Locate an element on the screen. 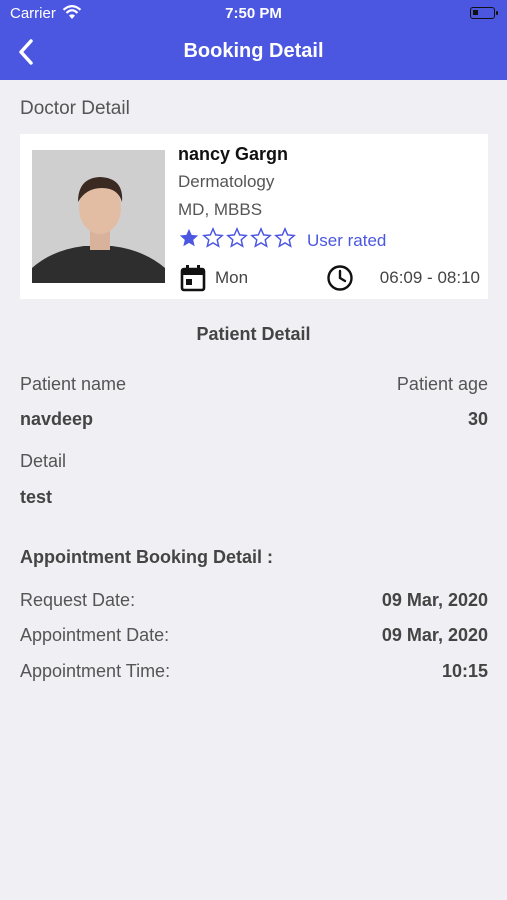 The height and width of the screenshot is (900, 507). appointment-time-label: Appointment Time: is located at coordinates (95, 671).